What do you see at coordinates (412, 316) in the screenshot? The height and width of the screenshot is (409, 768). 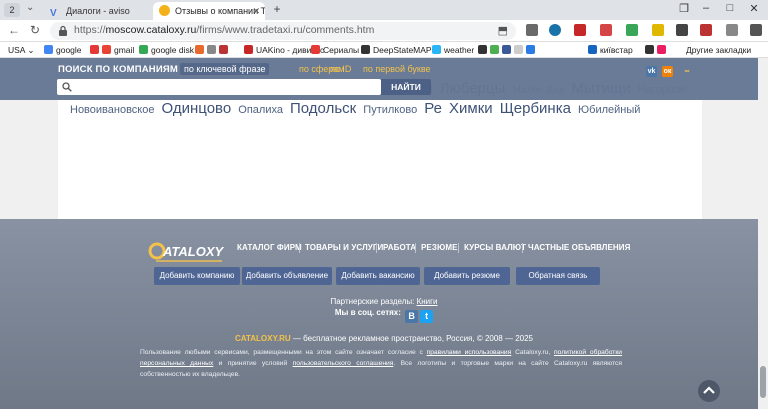 I see `vk-icon: B` at bounding box center [412, 316].